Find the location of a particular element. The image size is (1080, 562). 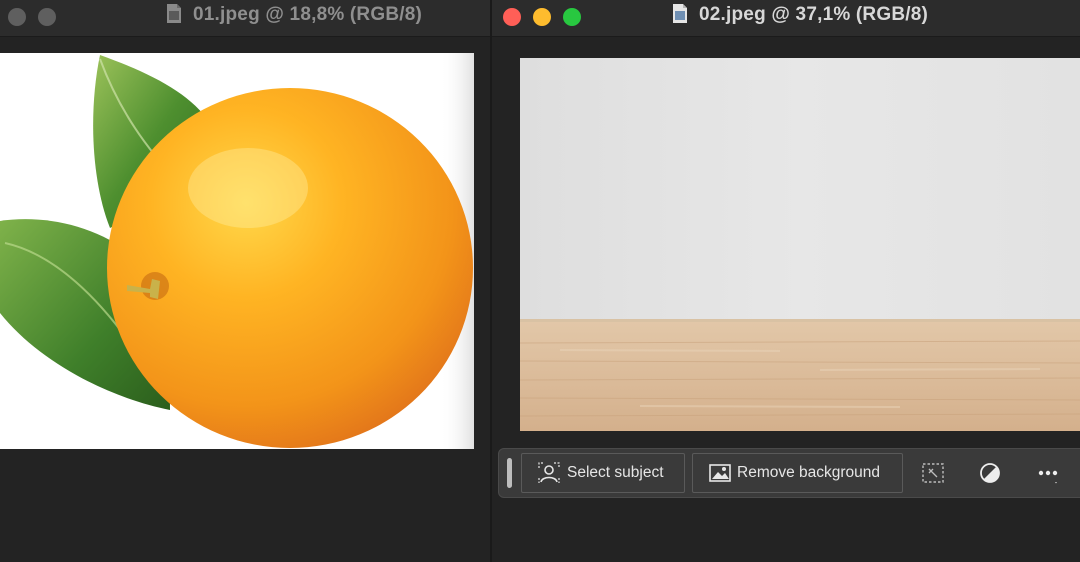

drag-handle is located at coordinates (509, 473).